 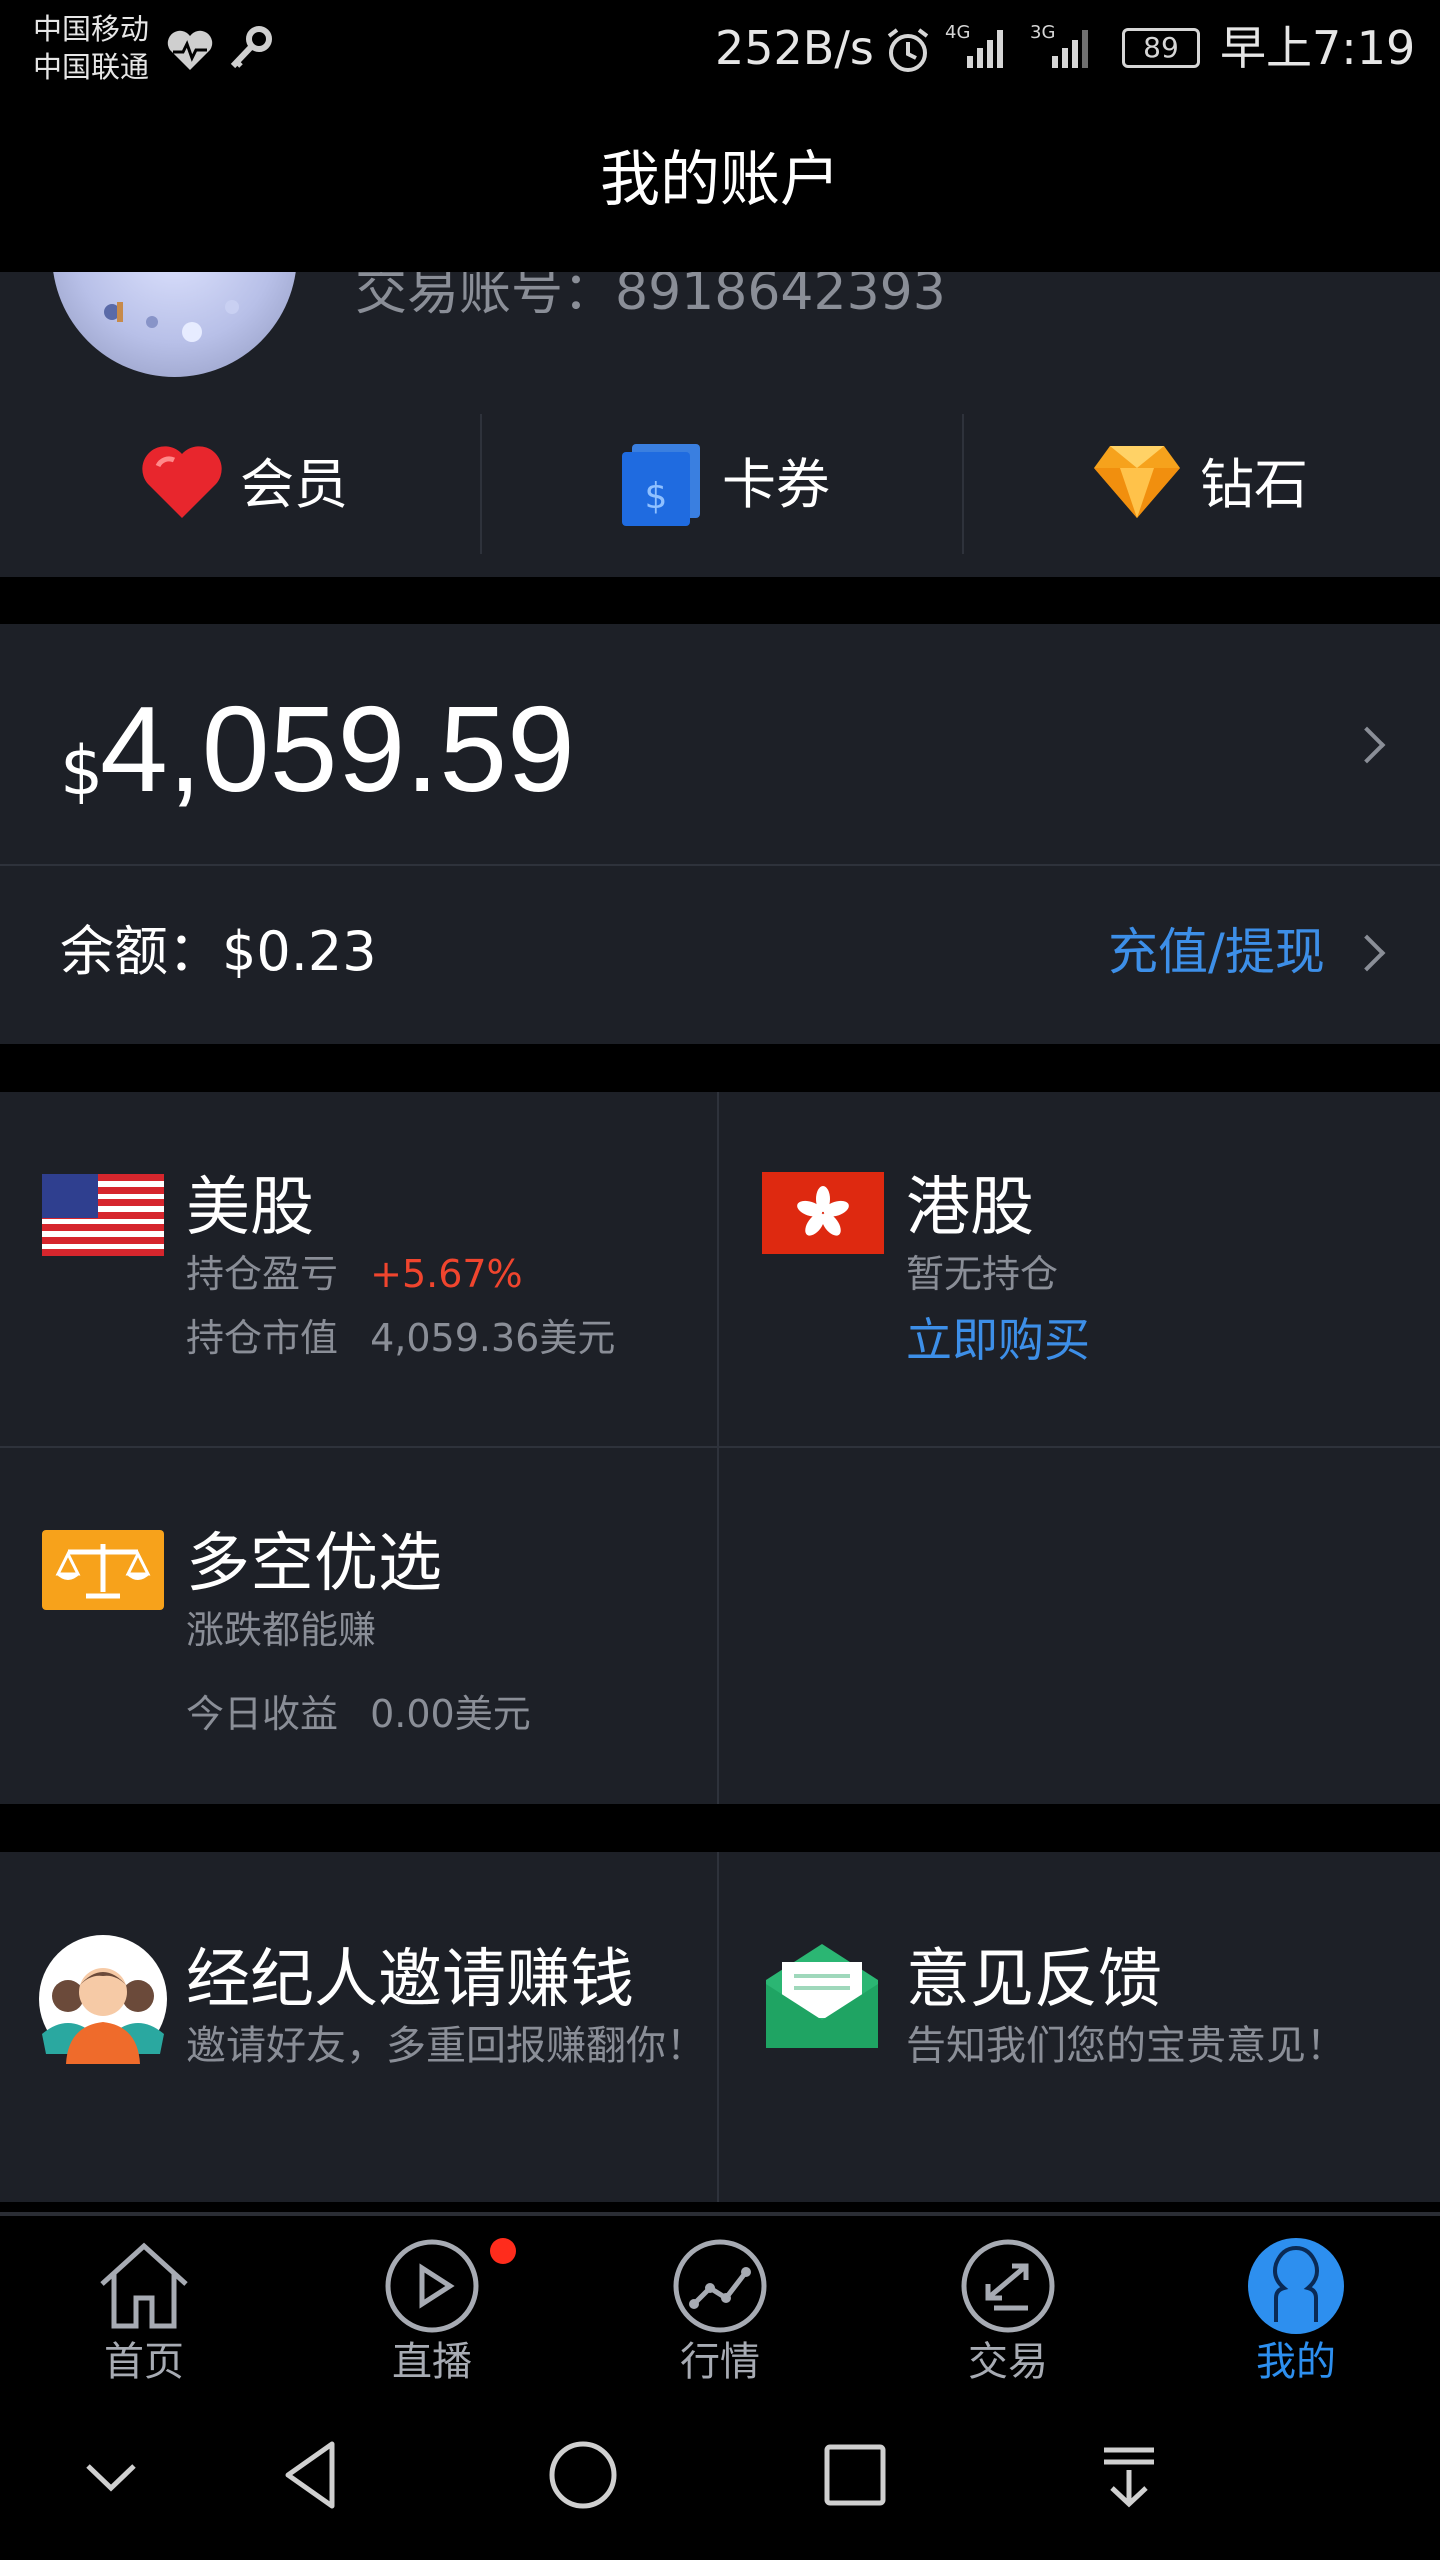 I want to click on nav-home: 首页, so click(x=144, y=2311).